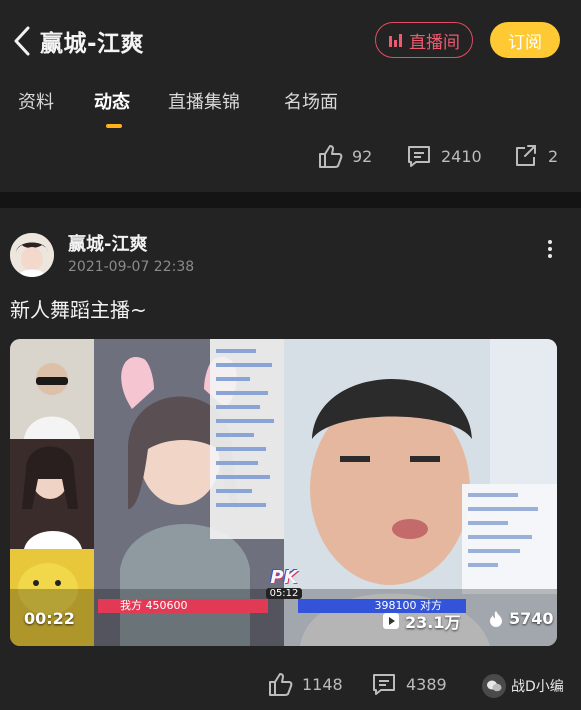 This screenshot has height=710, width=581. Describe the element at coordinates (395, 40) in the screenshot. I see `bar-chart-icon` at that location.